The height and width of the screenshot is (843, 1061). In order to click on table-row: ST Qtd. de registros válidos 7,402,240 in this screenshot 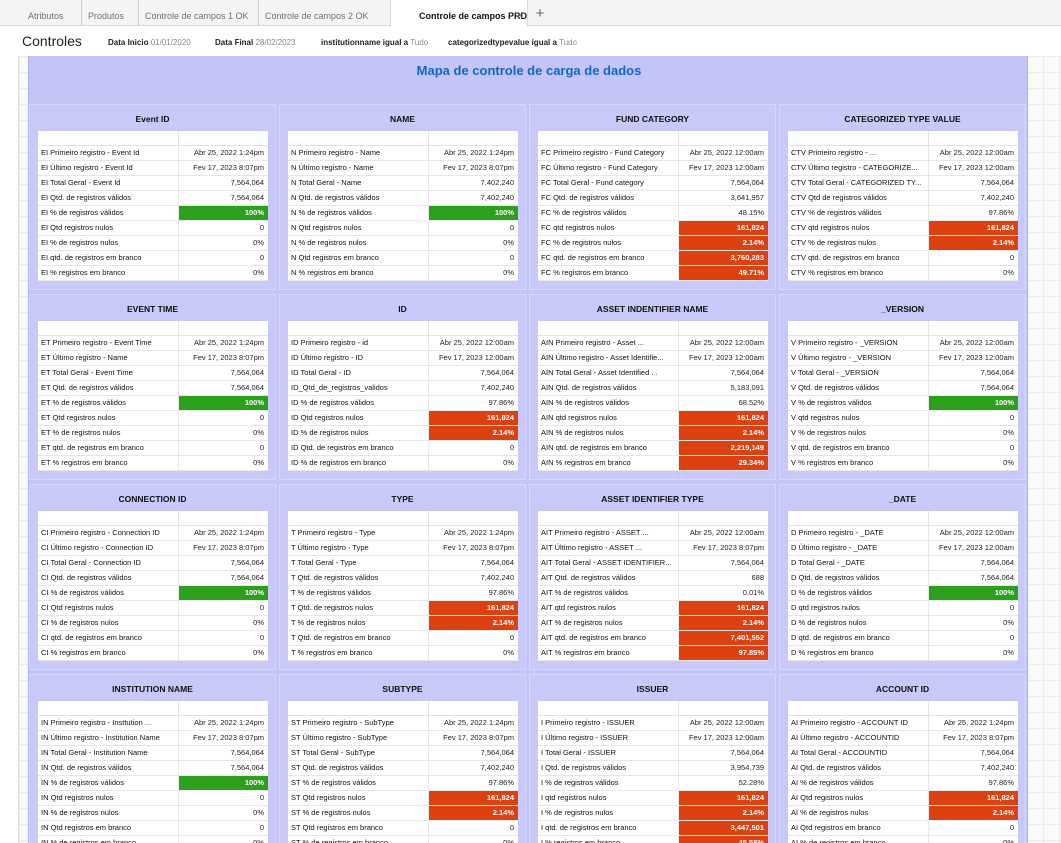, I will do `click(403, 768)`.